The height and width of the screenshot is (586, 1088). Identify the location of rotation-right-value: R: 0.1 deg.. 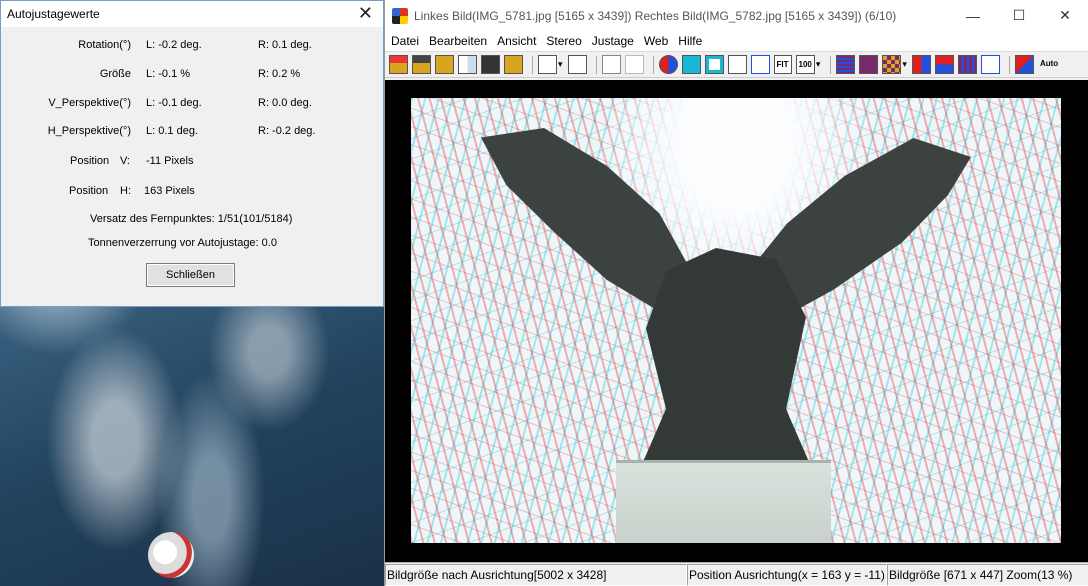
(285, 45).